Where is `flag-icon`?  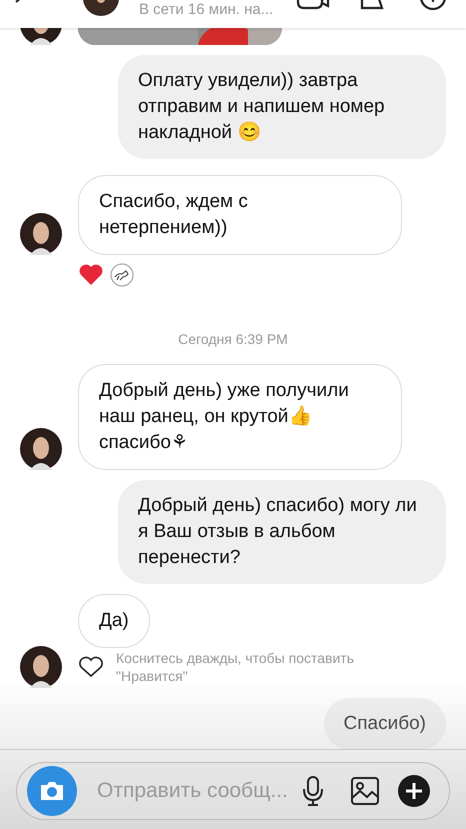 flag-icon is located at coordinates (372, 5).